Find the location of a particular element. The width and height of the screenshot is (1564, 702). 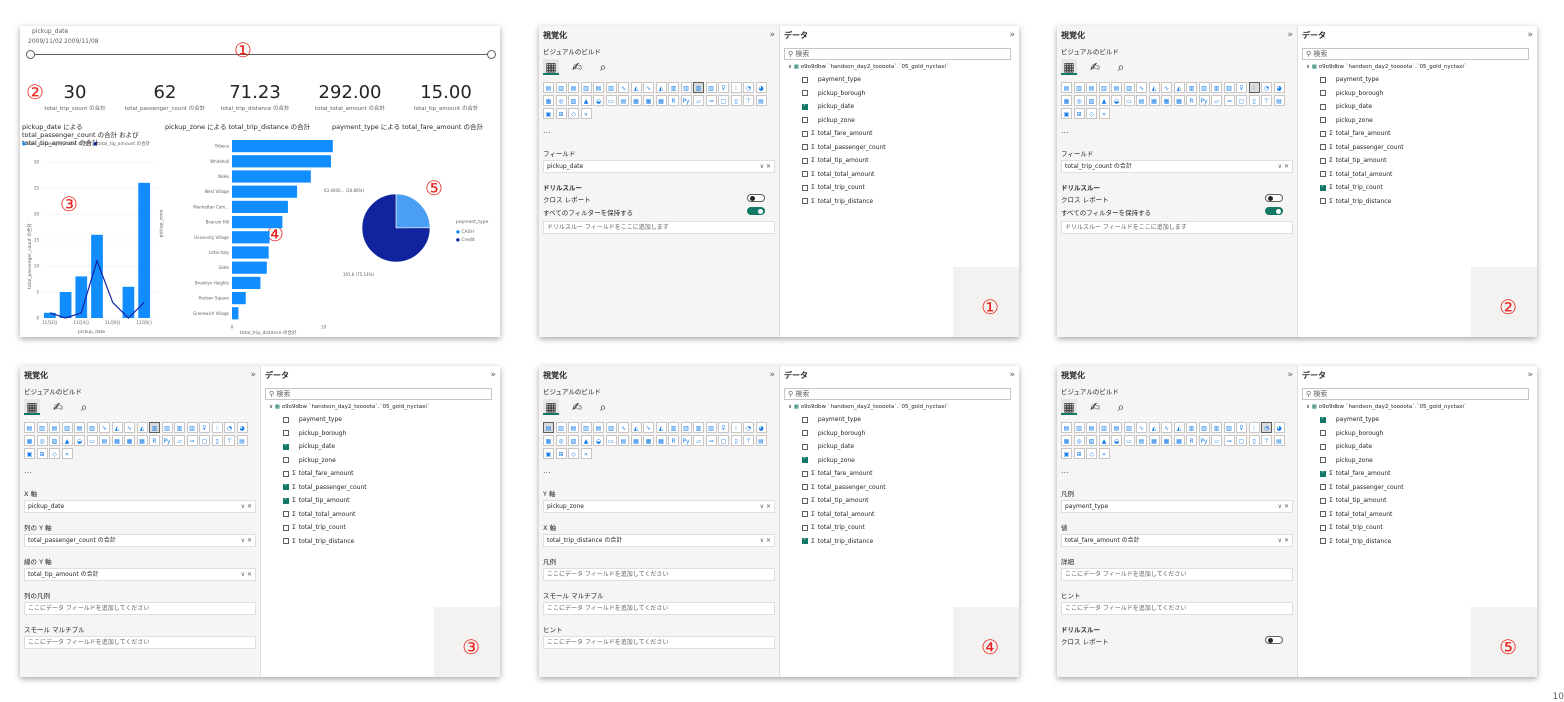

search-input: ⚲ 検索 is located at coordinates (897, 394).